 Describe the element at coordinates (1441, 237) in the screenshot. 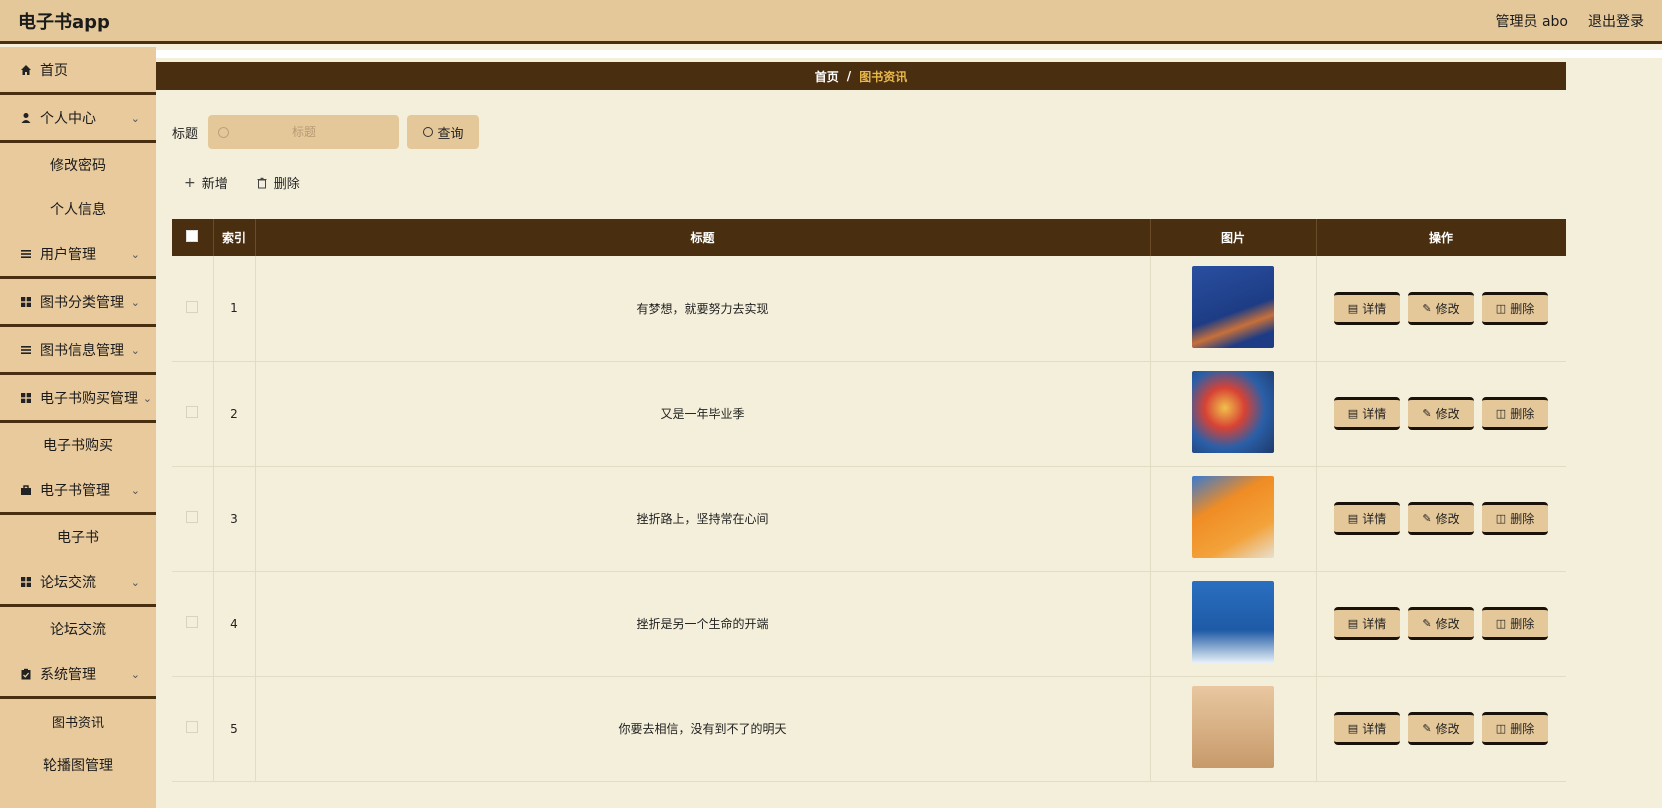

I see `column-header-operations: 操作` at that location.